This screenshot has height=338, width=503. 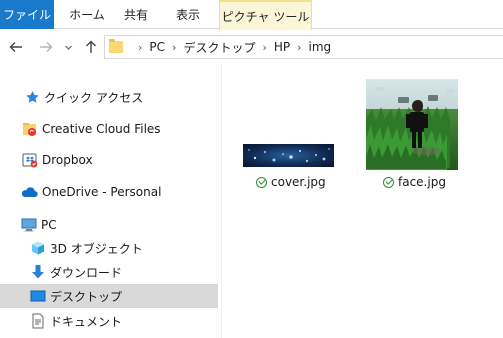 I want to click on file-item-face, so click(x=412, y=131).